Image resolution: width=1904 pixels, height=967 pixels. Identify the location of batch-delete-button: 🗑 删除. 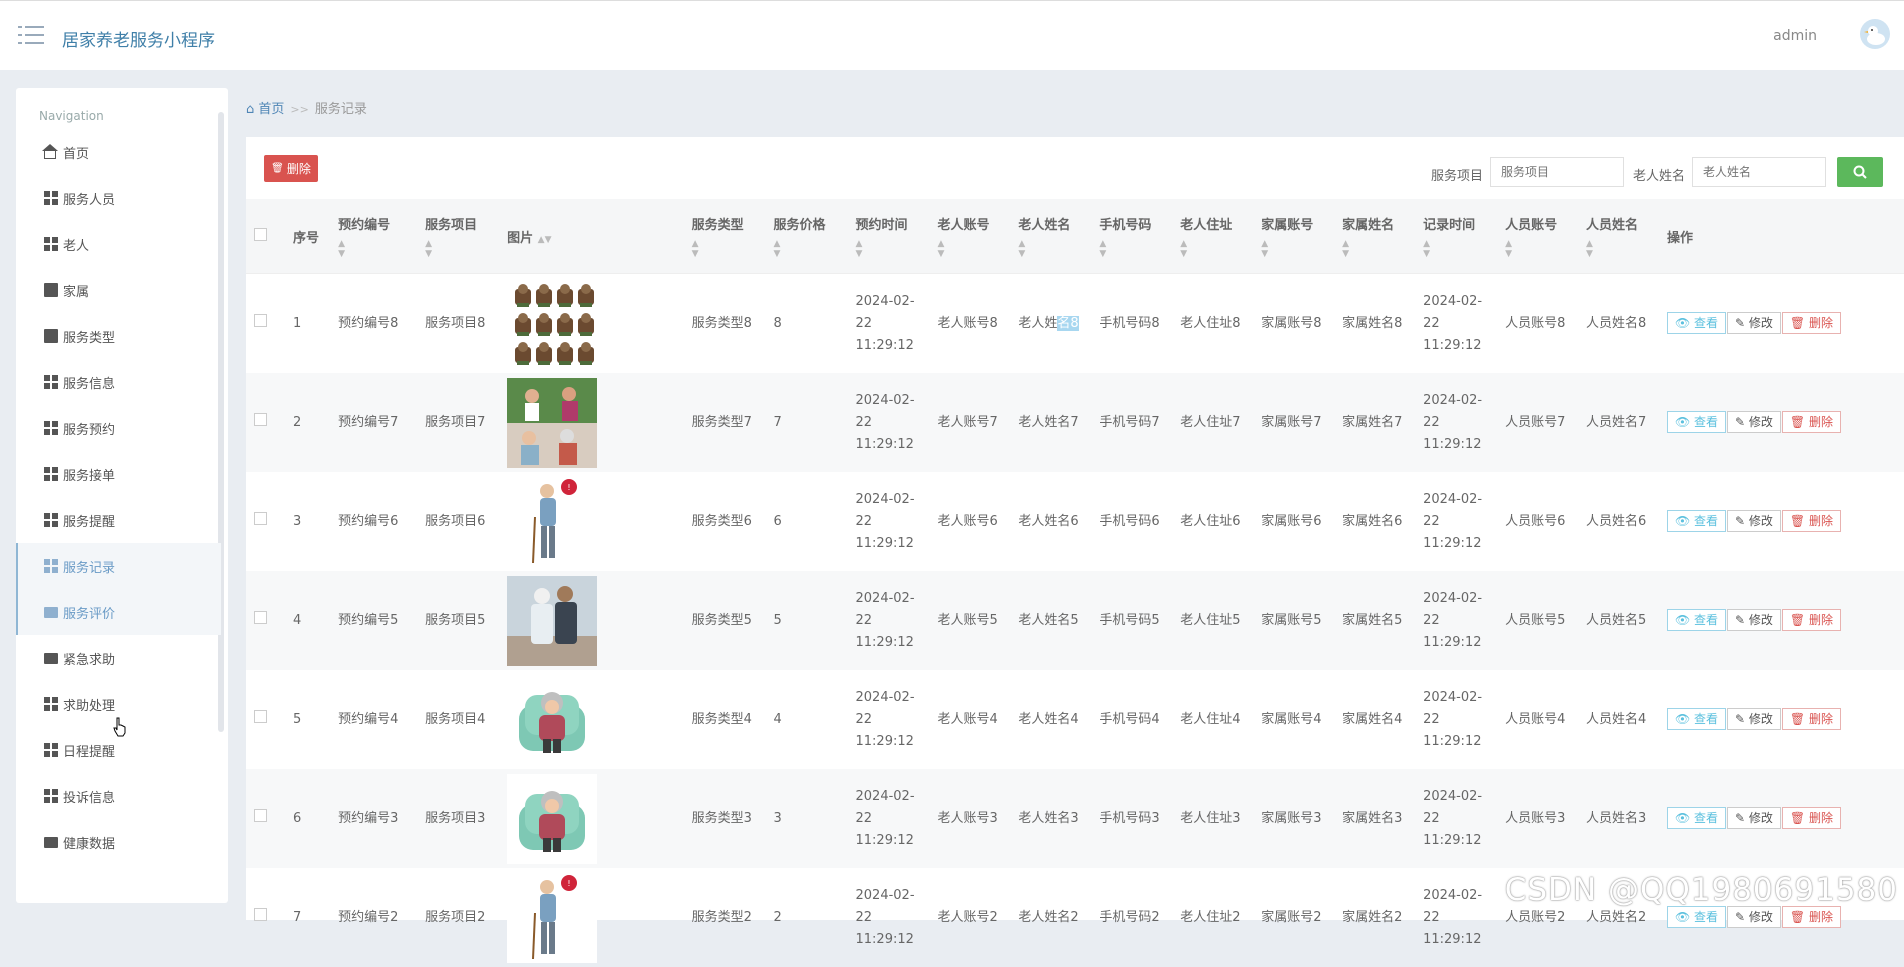
(291, 168).